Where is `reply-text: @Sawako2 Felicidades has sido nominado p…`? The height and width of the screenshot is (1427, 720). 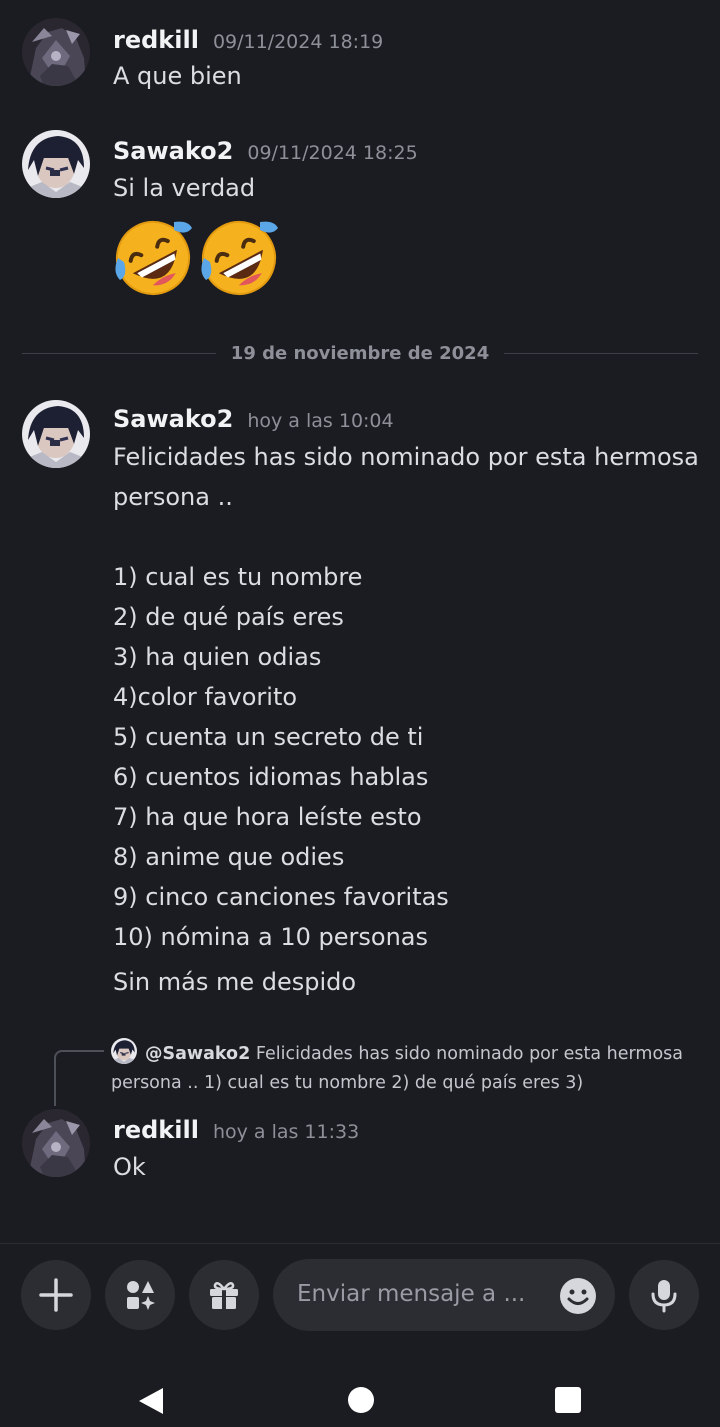
reply-text: @Sawako2 Felicidades has sido nominado p… is located at coordinates (411, 1069).